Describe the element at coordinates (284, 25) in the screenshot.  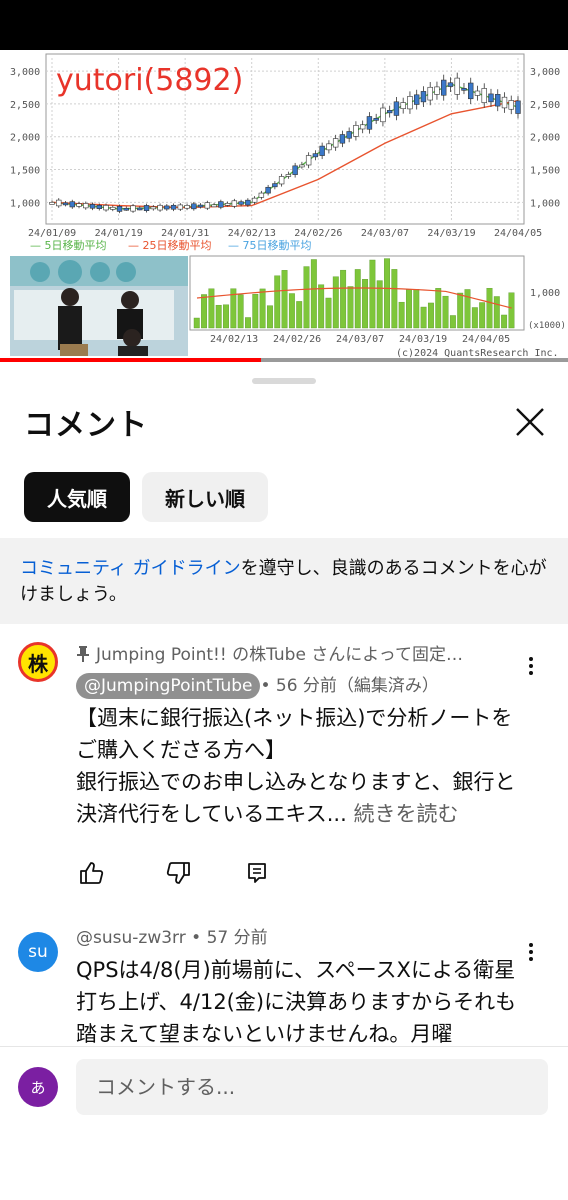
I see `status-bar` at that location.